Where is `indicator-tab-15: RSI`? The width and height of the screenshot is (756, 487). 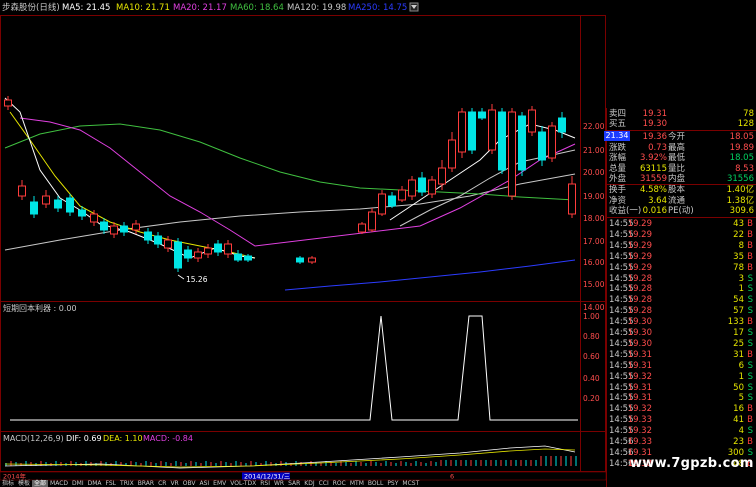
indicator-tab-15: RSI is located at coordinates (265, 483).